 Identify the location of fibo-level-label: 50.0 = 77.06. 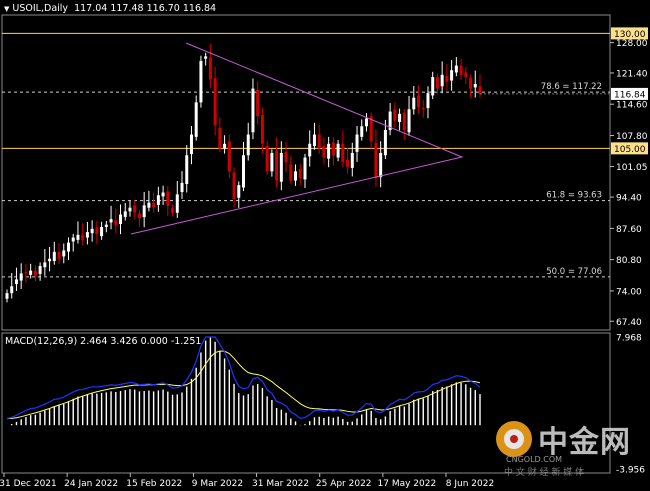
(574, 272).